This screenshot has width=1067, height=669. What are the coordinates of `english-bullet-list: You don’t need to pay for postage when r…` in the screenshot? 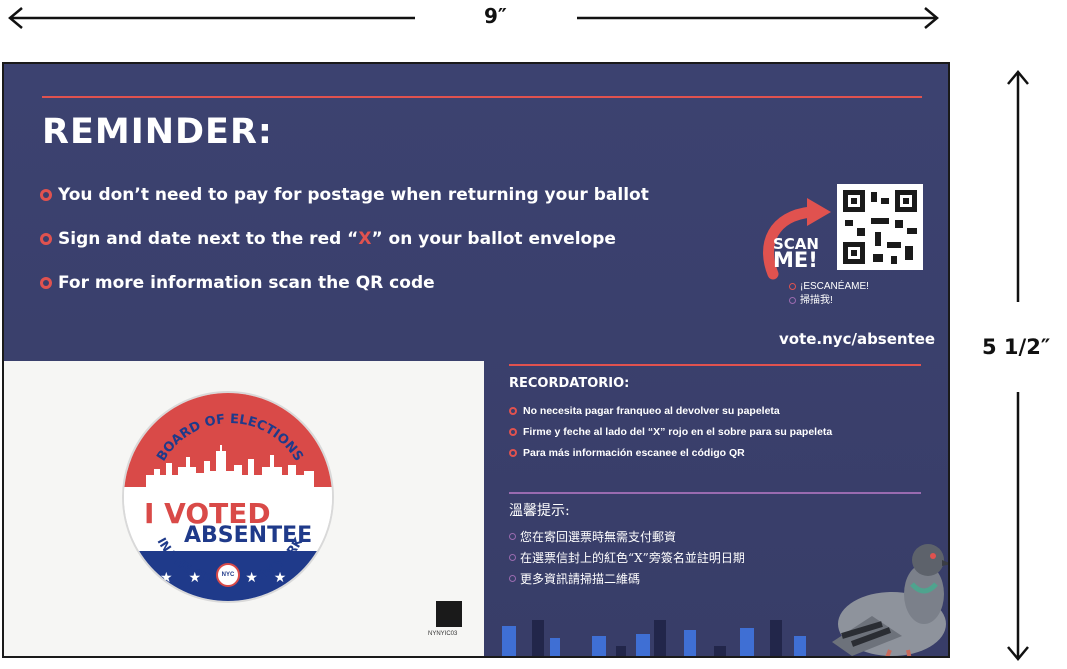 It's located at (344, 250).